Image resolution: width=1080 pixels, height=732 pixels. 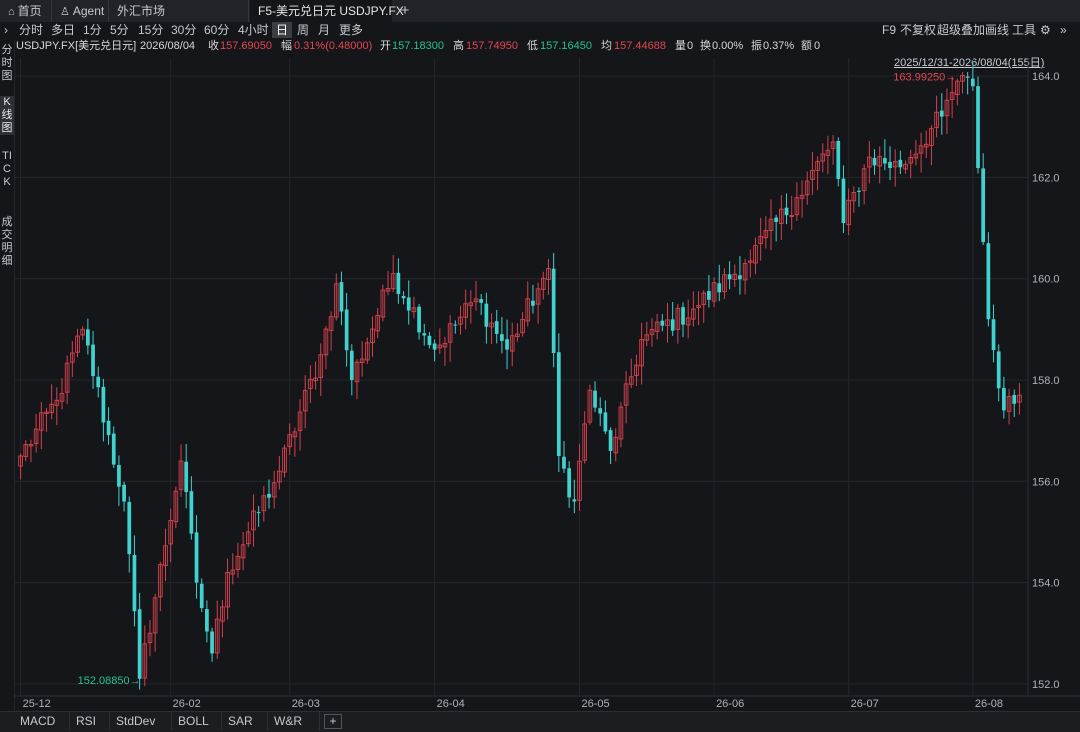 What do you see at coordinates (924, 78) in the screenshot?
I see `max-price-label: 163.99250→` at bounding box center [924, 78].